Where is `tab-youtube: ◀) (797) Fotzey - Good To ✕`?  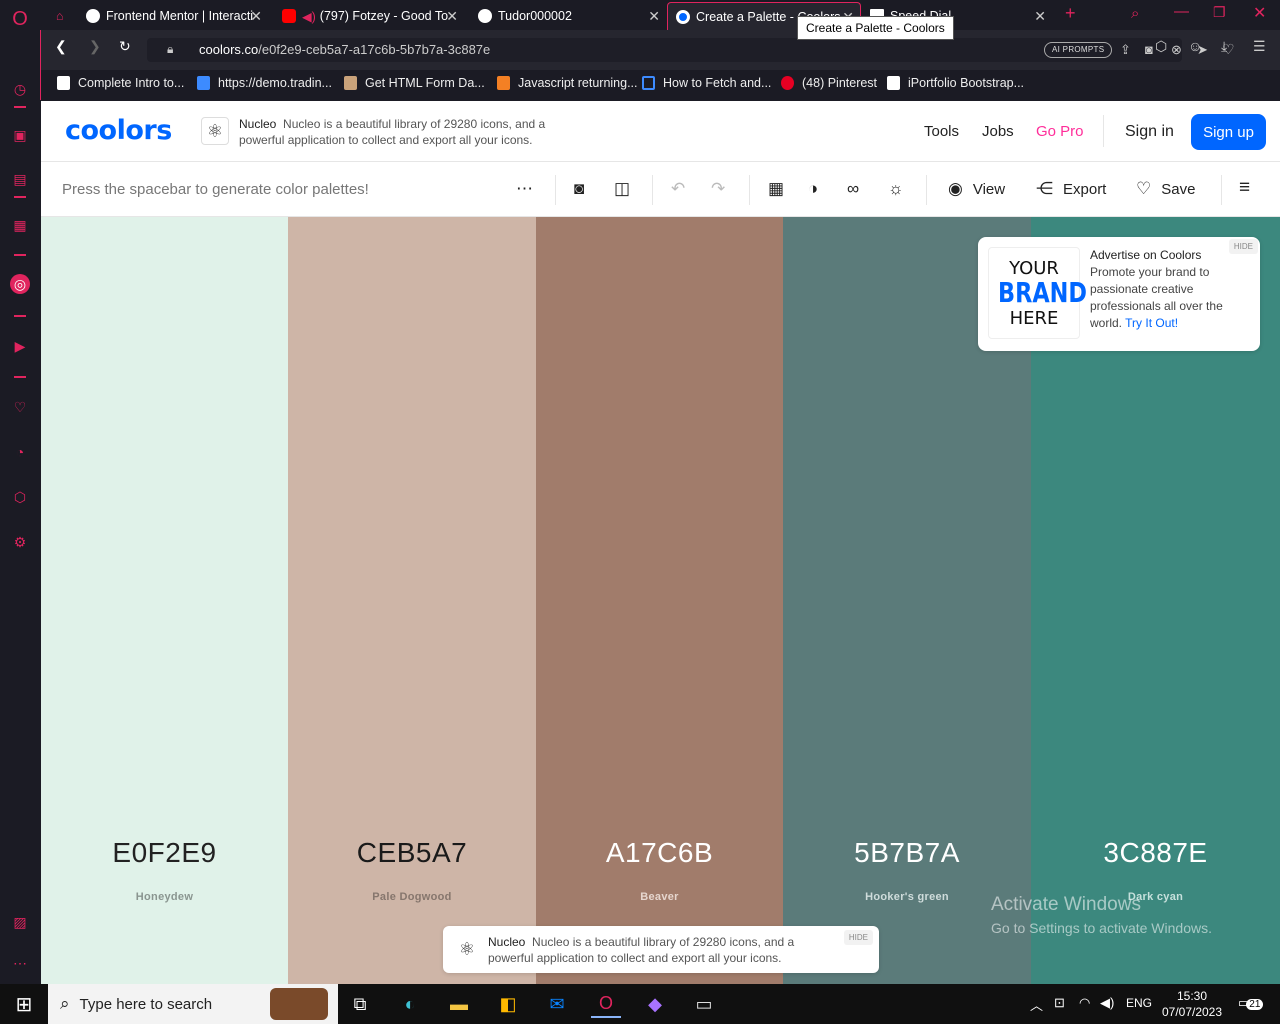
tab-youtube: ◀) (797) Fotzey - Good To ✕ is located at coordinates (369, 16).